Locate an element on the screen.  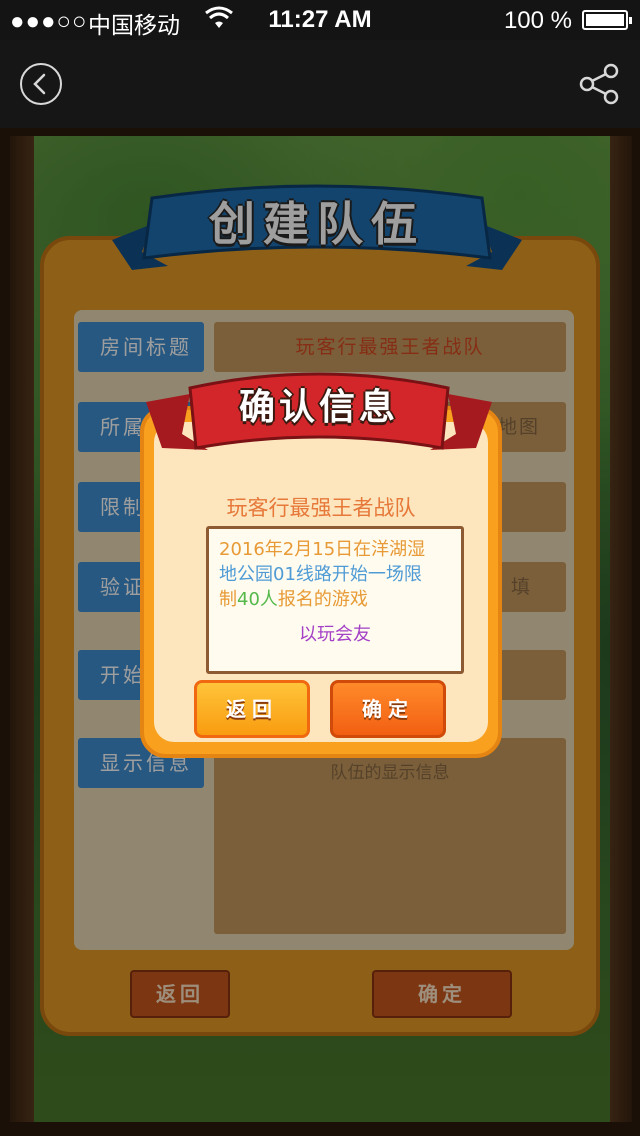
summary-line-3: 制40人报名的游戏 is located at coordinates (335, 599).